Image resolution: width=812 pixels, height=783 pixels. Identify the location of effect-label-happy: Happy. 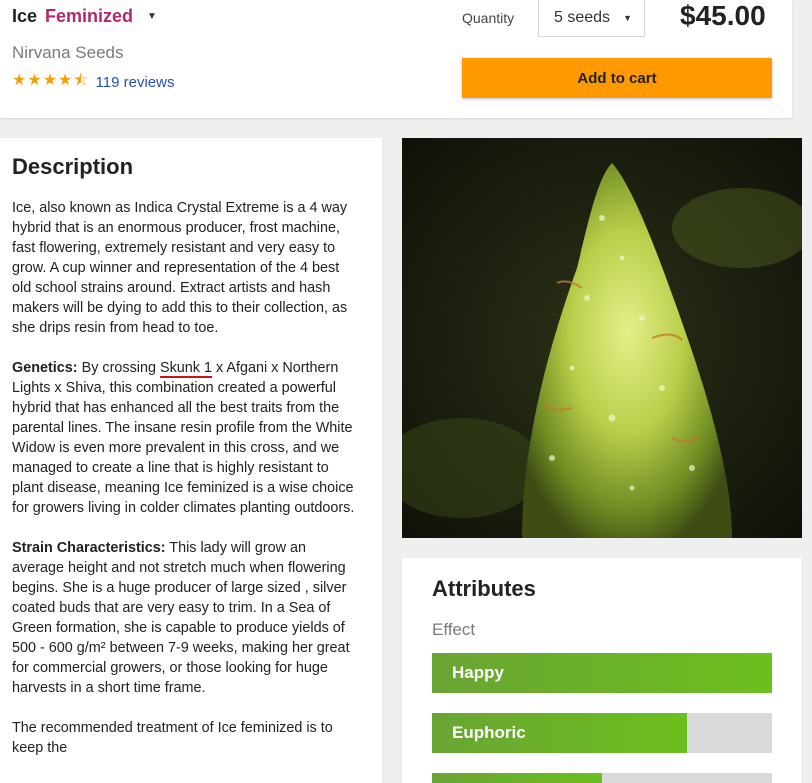
(478, 672).